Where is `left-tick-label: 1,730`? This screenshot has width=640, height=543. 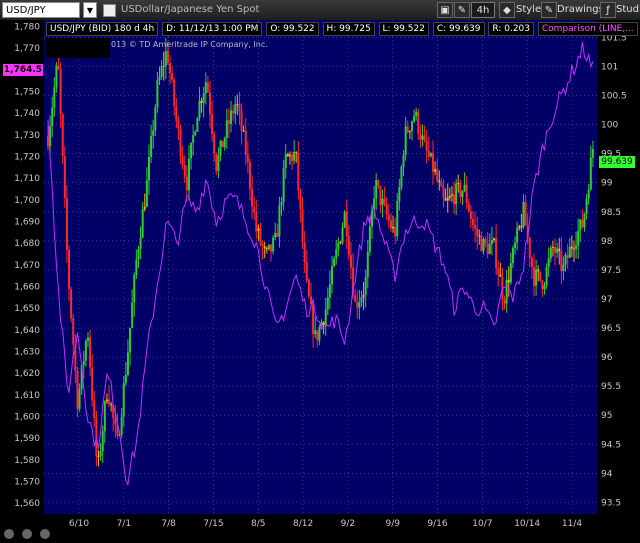 left-tick-label: 1,730 is located at coordinates (27, 136).